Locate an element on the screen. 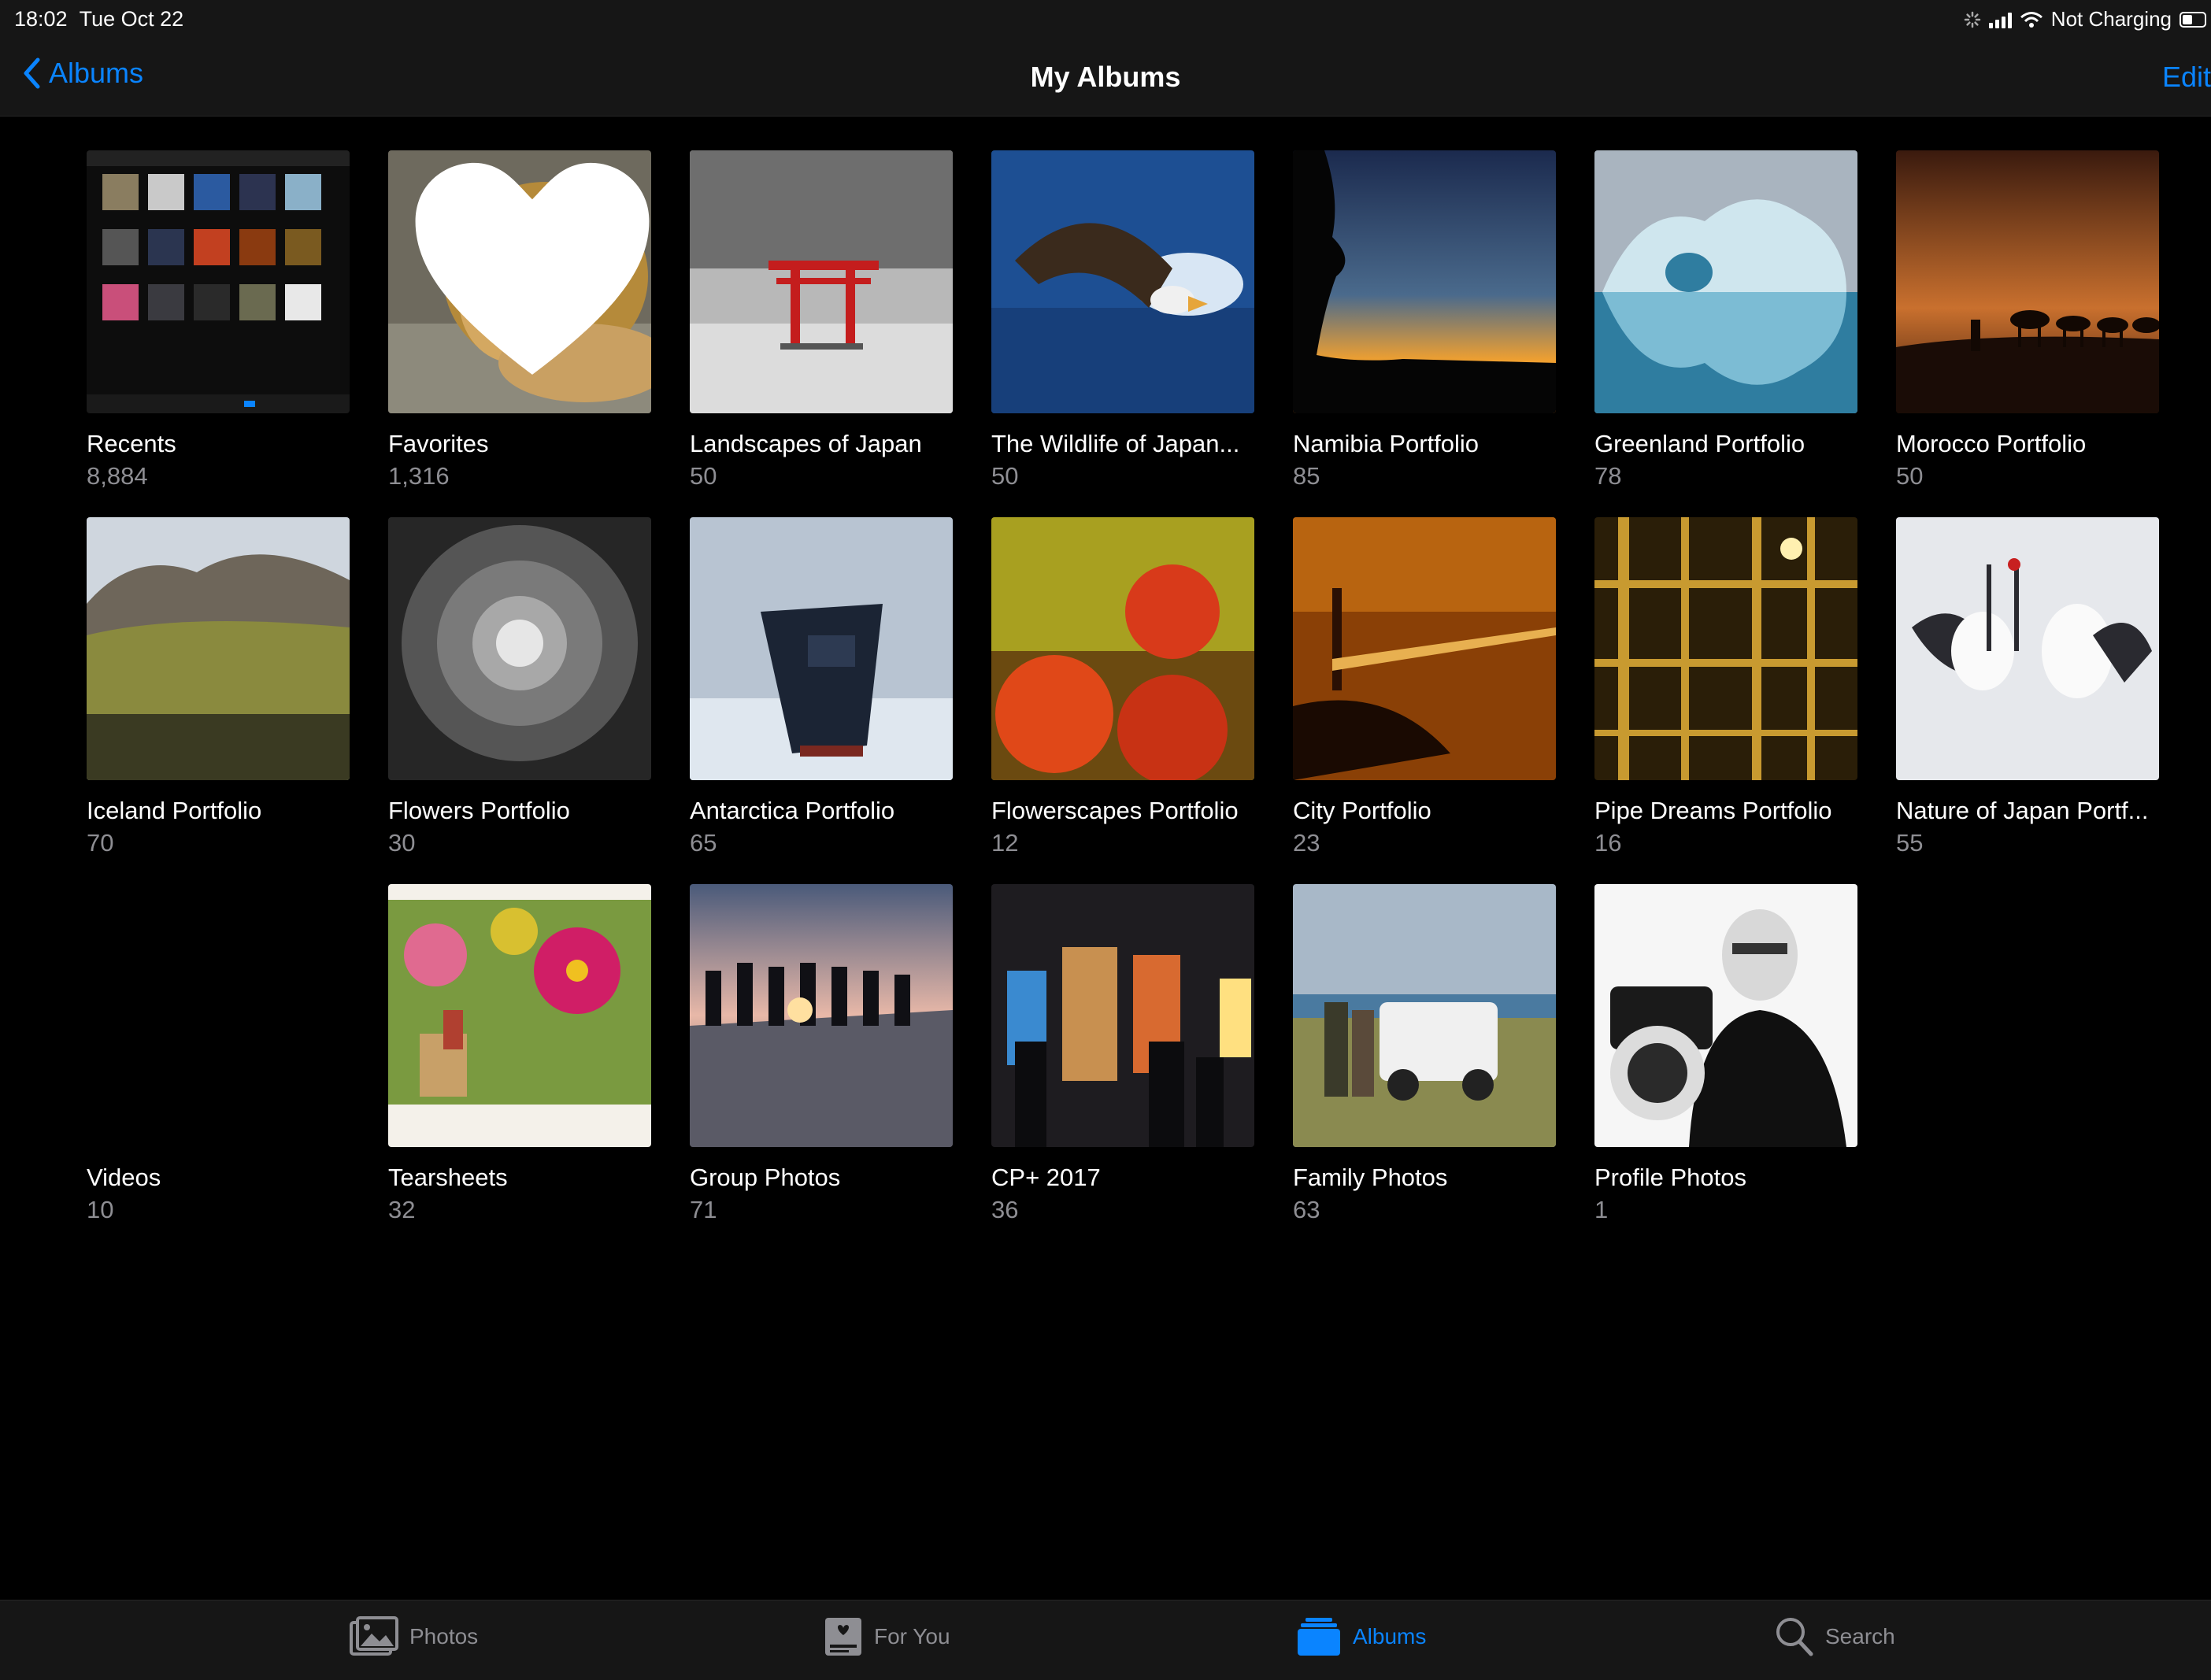 This screenshot has height=1680, width=2211. album-title: Tearsheets is located at coordinates (448, 1177).